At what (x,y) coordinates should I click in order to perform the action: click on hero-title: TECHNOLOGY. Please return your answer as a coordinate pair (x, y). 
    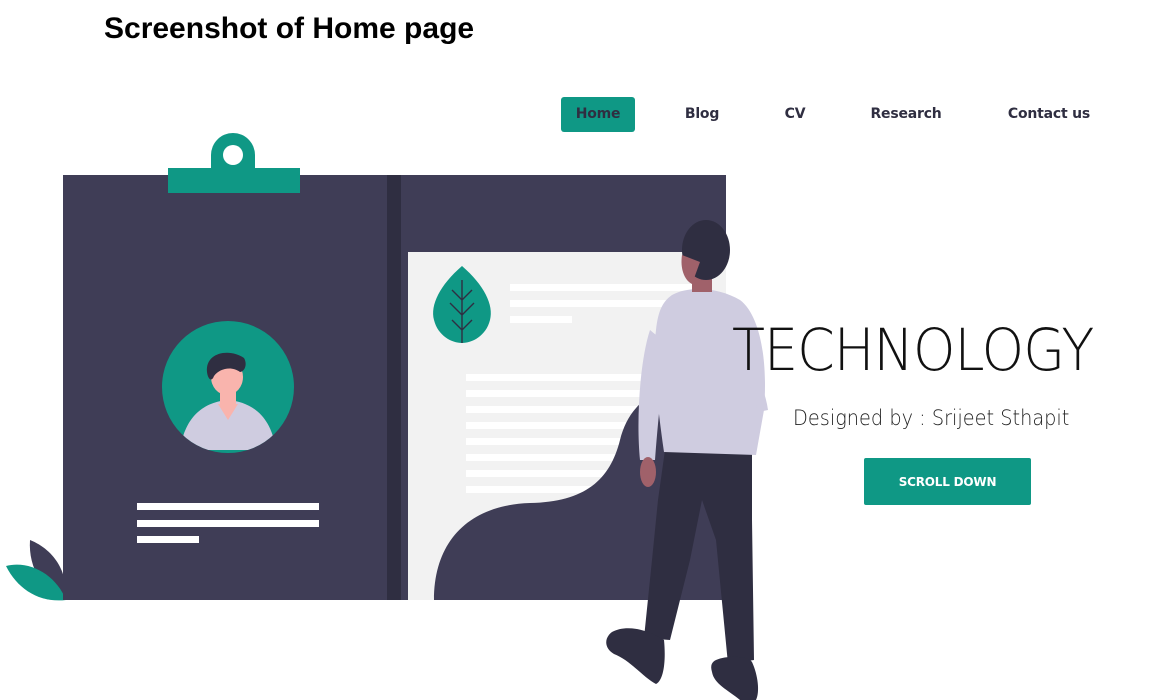
    Looking at the image, I should click on (913, 350).